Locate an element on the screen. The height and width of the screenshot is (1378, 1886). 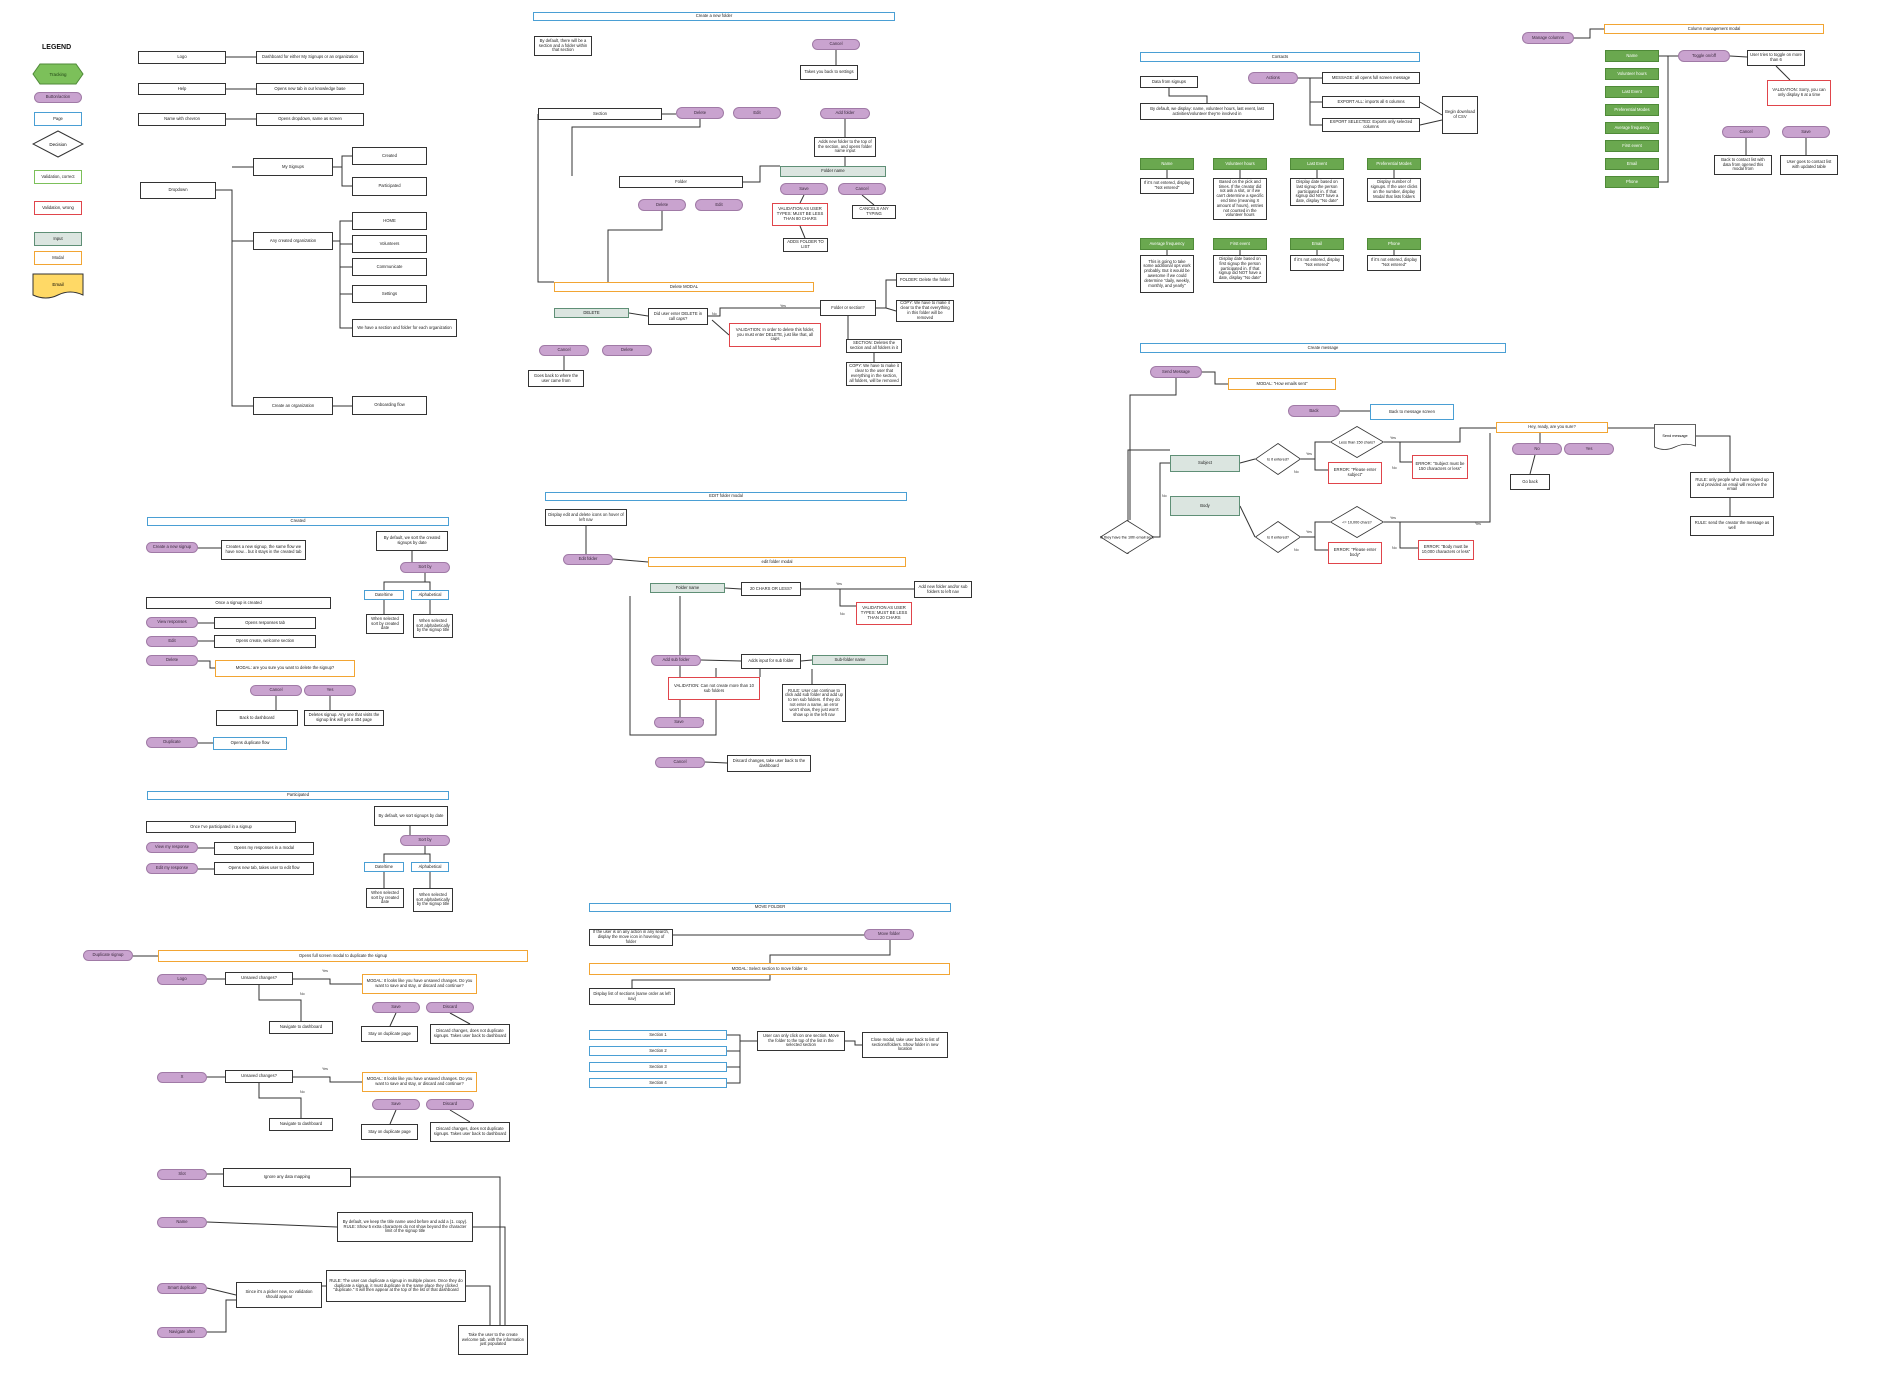
node-pa-sortby: Sort by is located at coordinates (425, 840).